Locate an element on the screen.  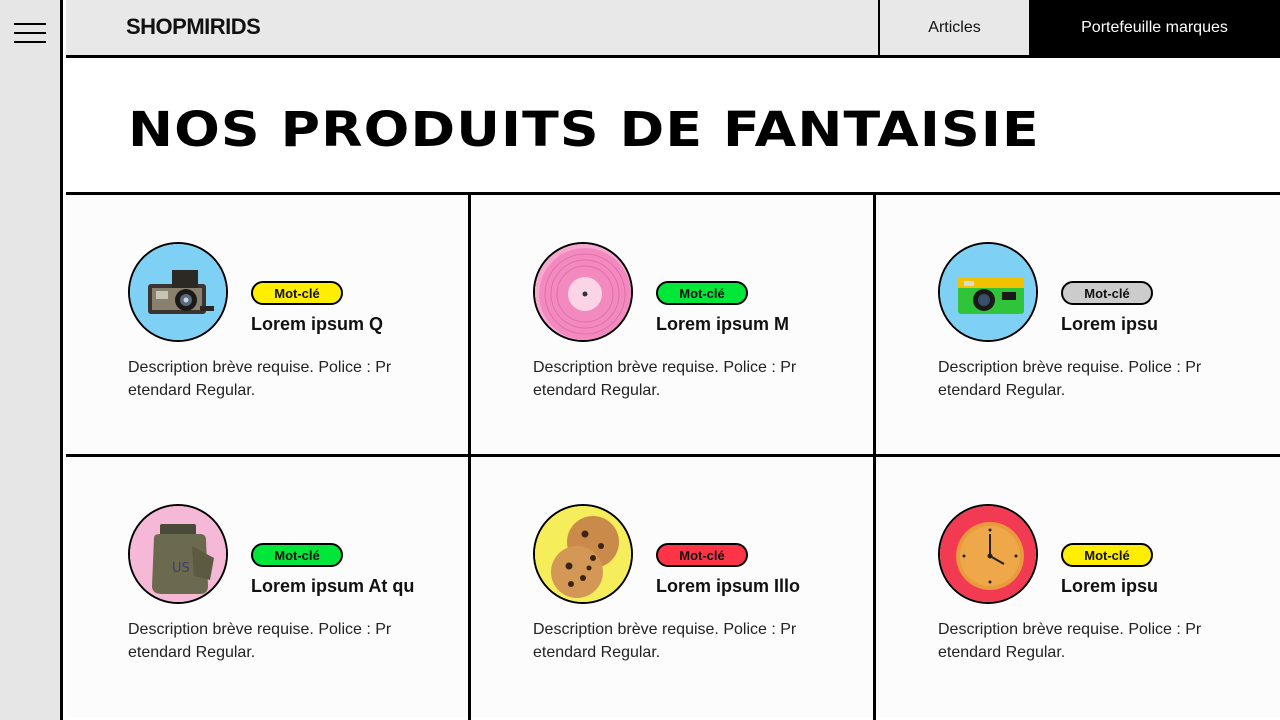
page-title: NOS PRODUITS DE FANTAISIE is located at coordinates (584, 130).